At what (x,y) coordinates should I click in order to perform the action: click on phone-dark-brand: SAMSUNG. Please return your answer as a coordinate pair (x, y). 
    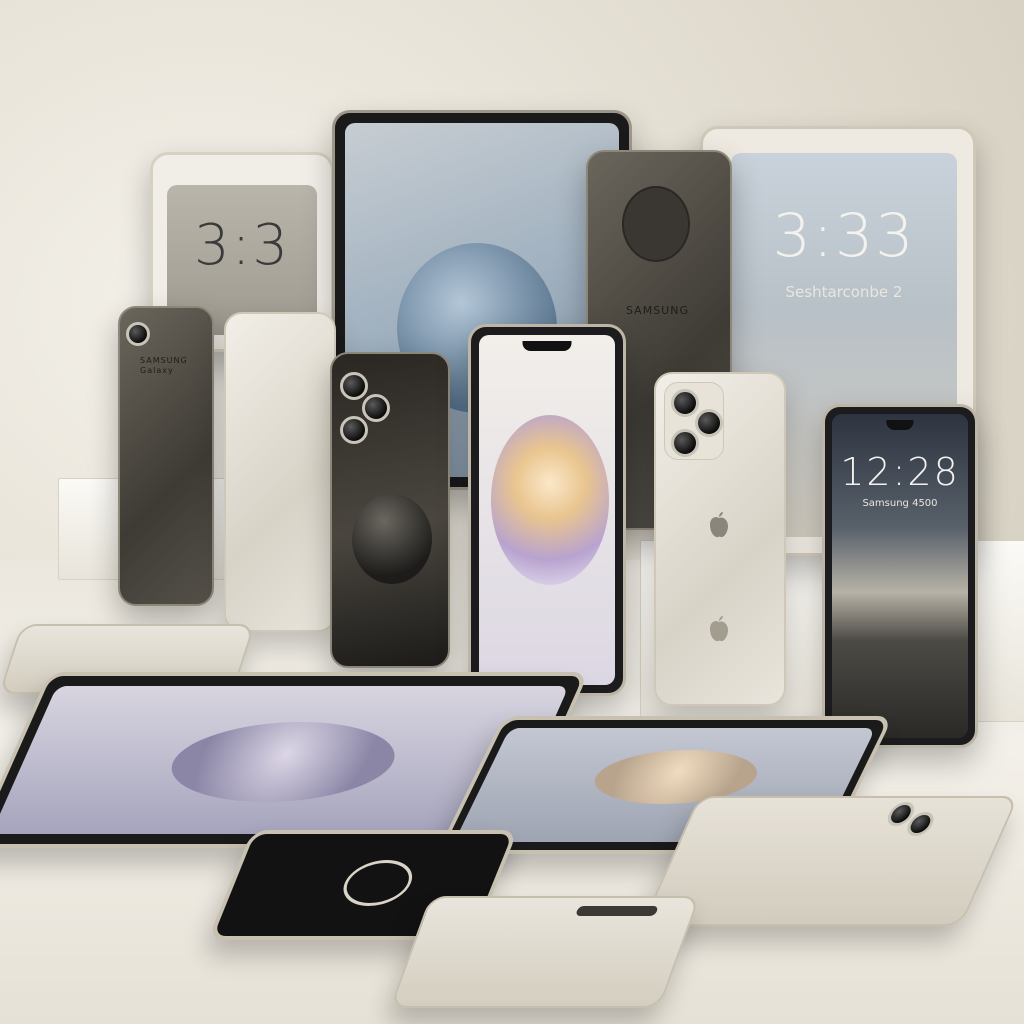
    Looking at the image, I should click on (657, 310).